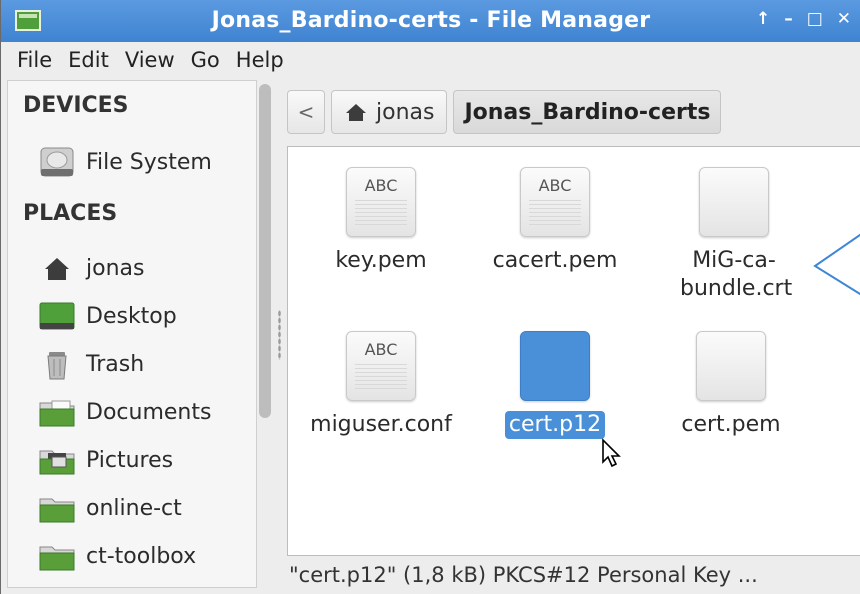  Describe the element at coordinates (265, 251) in the screenshot. I see `sidebar-scrollbar` at that location.